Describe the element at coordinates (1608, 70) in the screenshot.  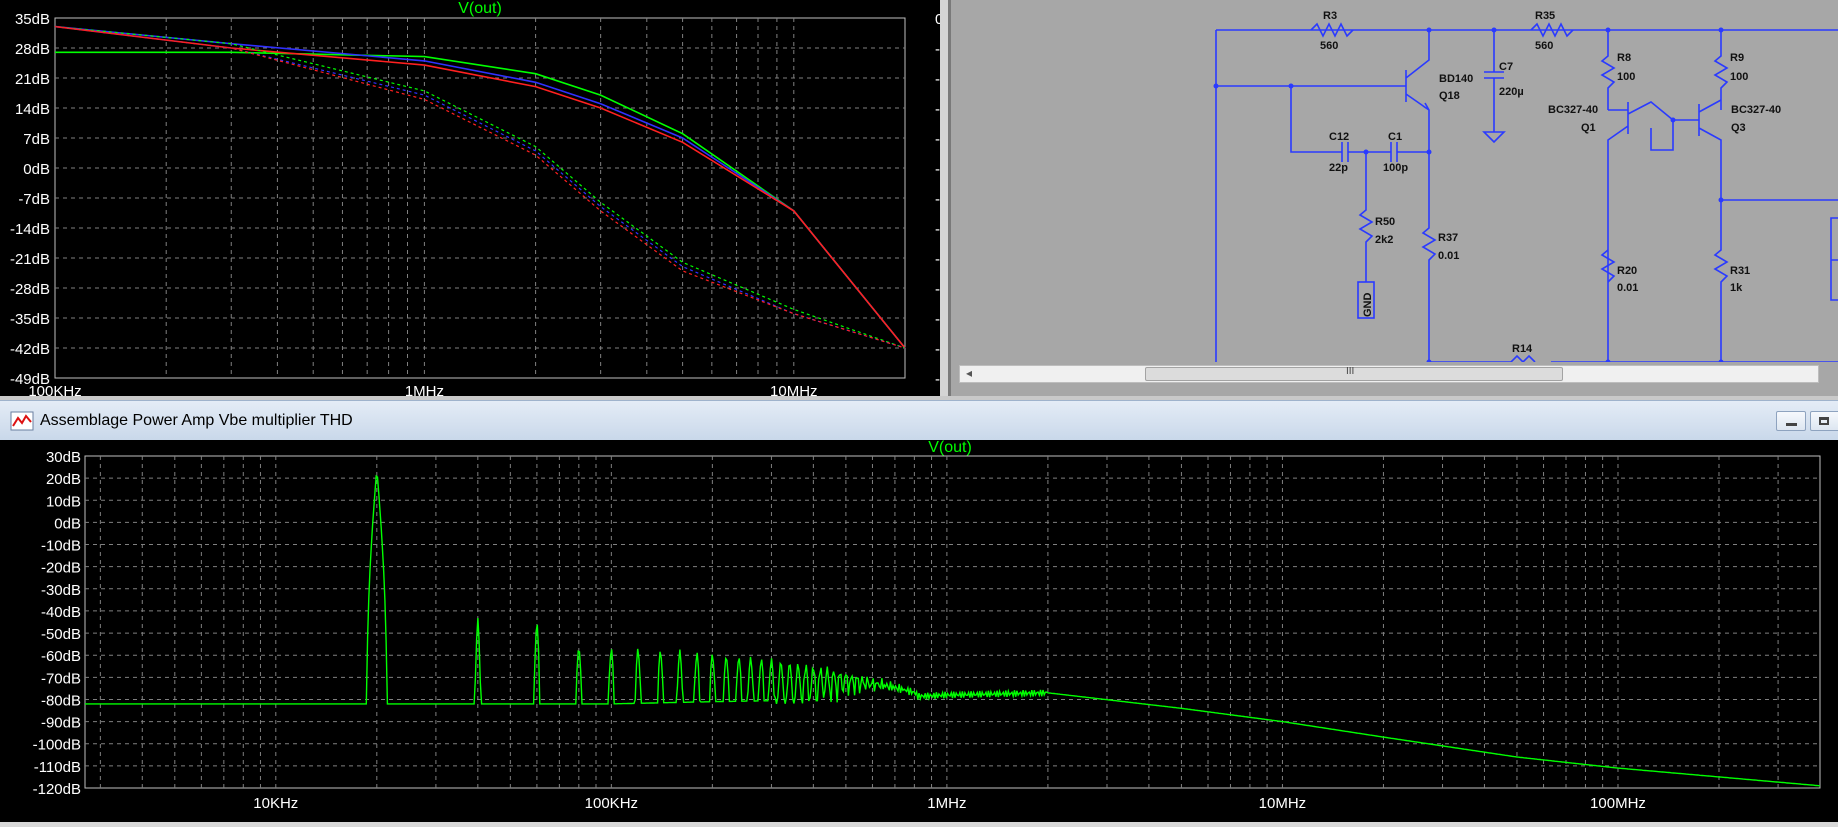
I see `resistor-r8` at that location.